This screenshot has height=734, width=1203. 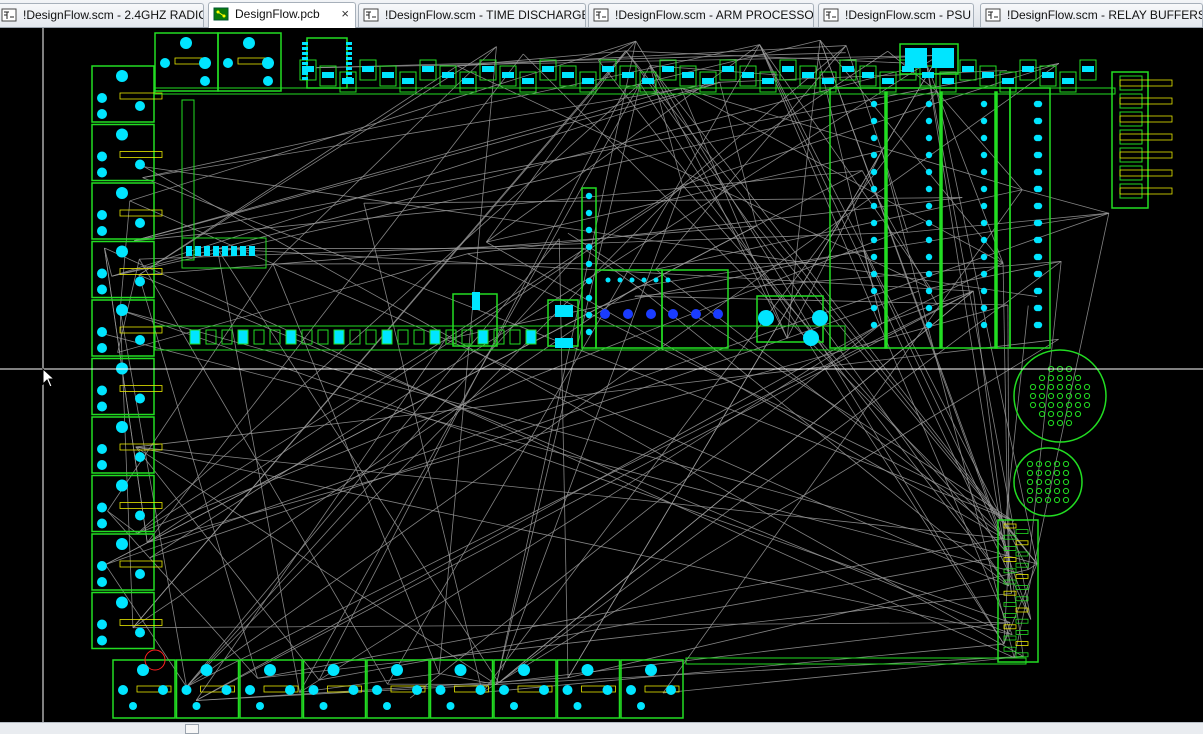 I want to click on close-icon: ×, so click(x=345, y=14).